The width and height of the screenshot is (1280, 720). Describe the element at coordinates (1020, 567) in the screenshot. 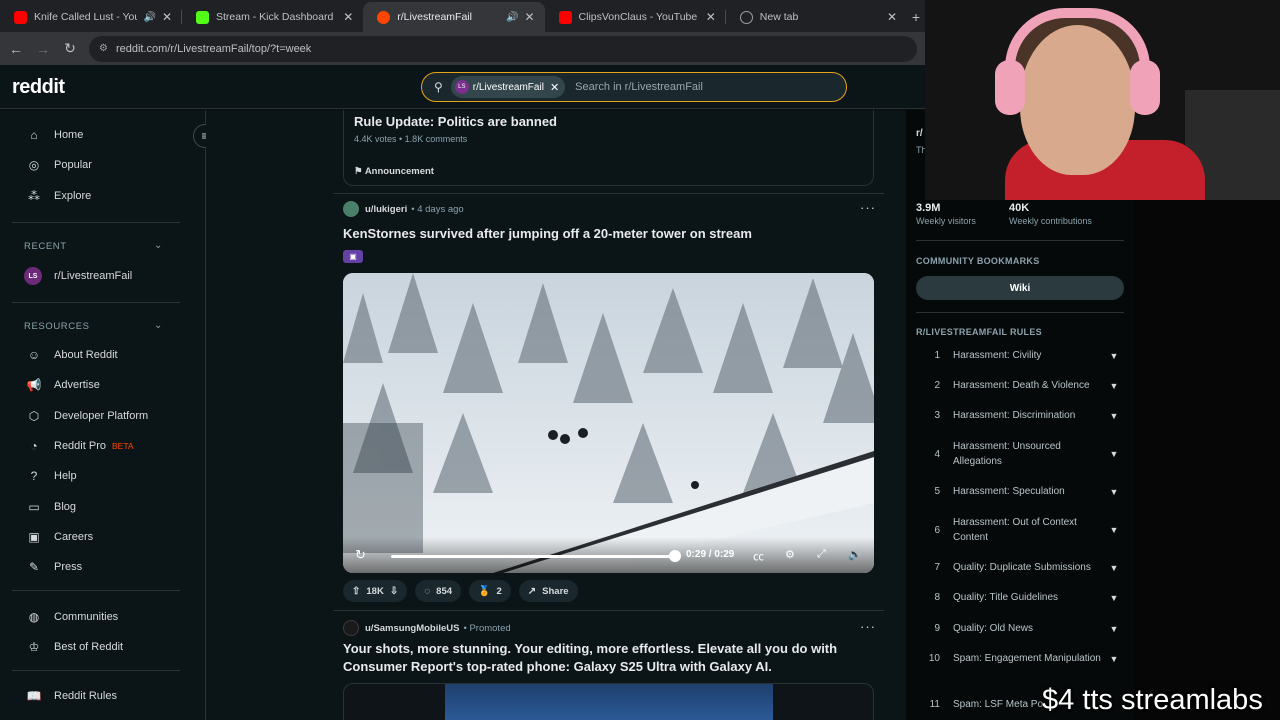

I see `rule-item: 7 Quality: Duplicate Submissions ▼` at that location.